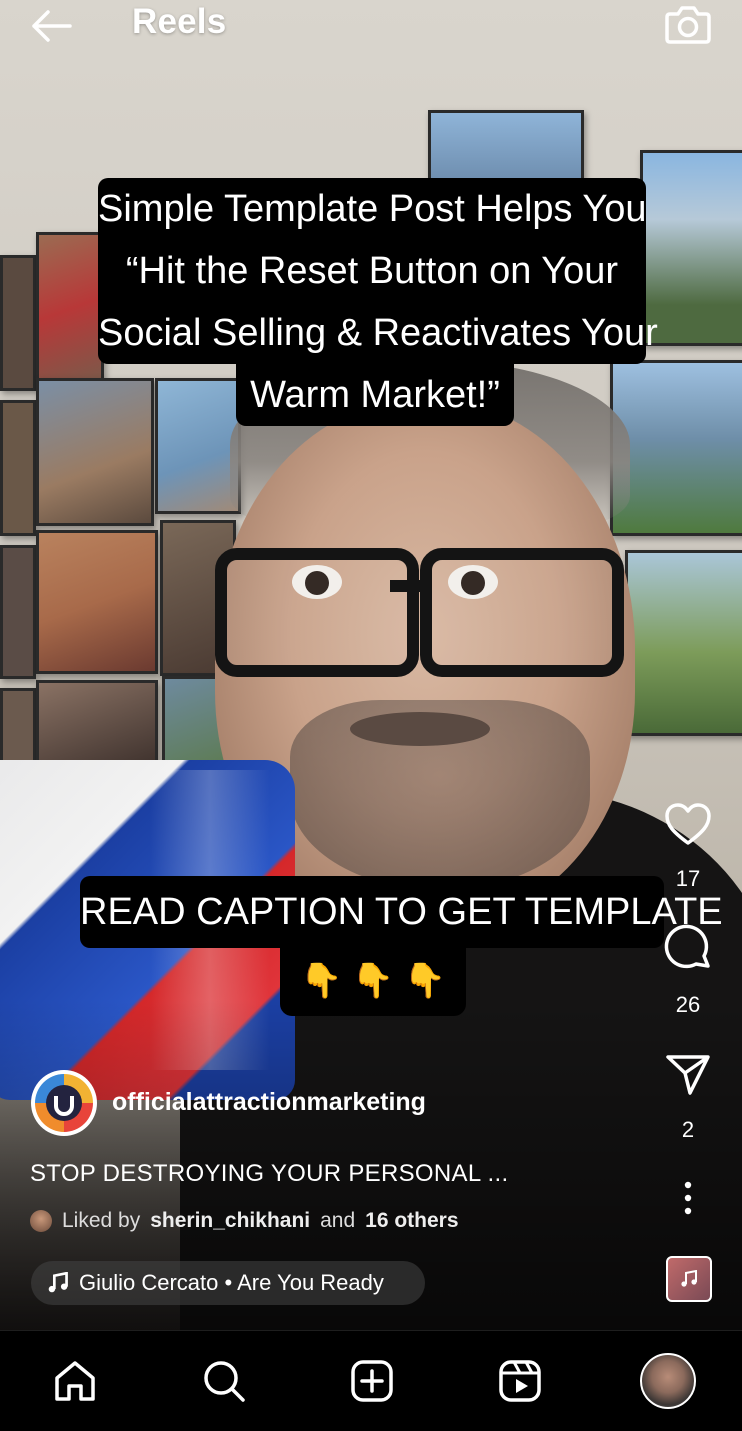 The image size is (742, 1431). I want to click on audio-thumbnail, so click(689, 1279).